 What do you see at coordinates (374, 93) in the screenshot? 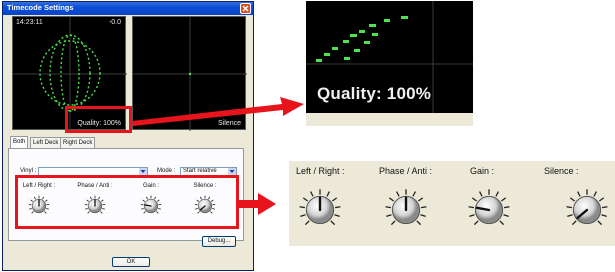
I see `zoomed-quality-readout: Quality: 100%` at bounding box center [374, 93].